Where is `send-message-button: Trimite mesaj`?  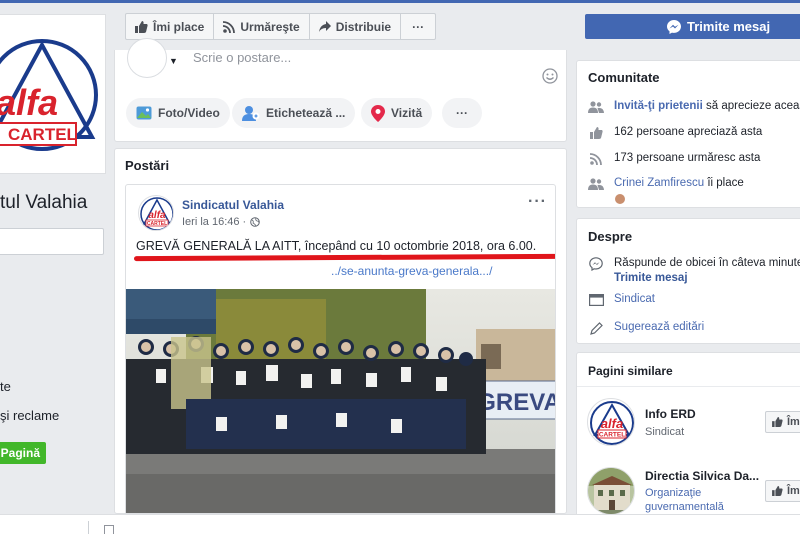
send-message-button: Trimite mesaj is located at coordinates (692, 26).